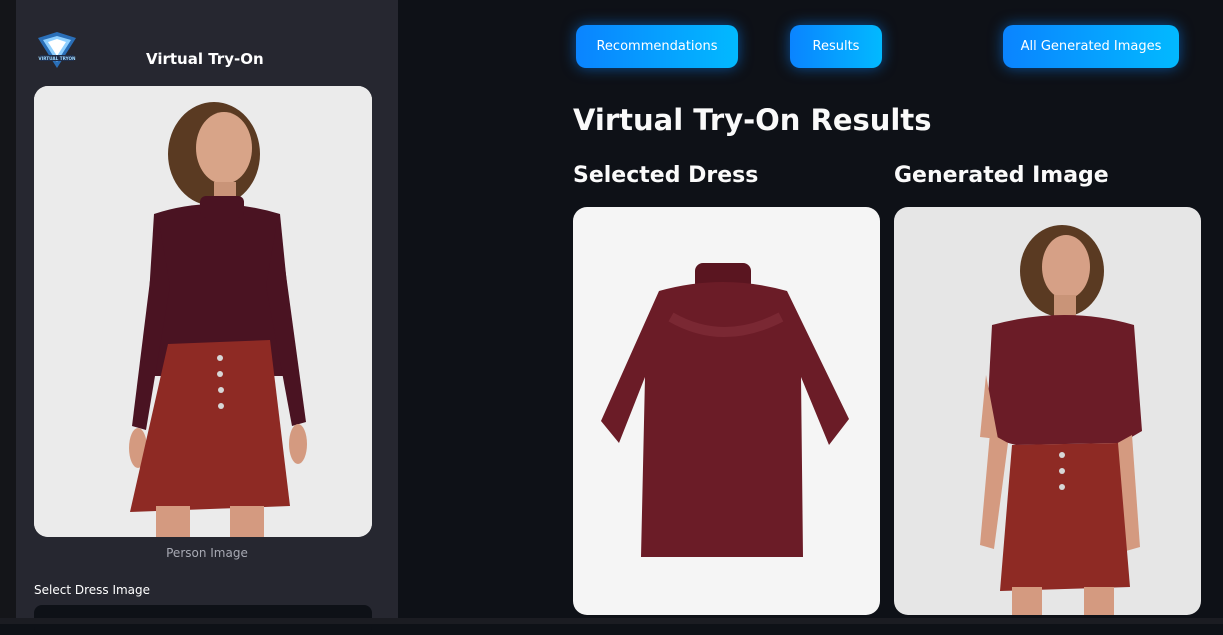  Describe the element at coordinates (1091, 46) in the screenshot. I see `all-generated-images-button: All Generated Images` at that location.